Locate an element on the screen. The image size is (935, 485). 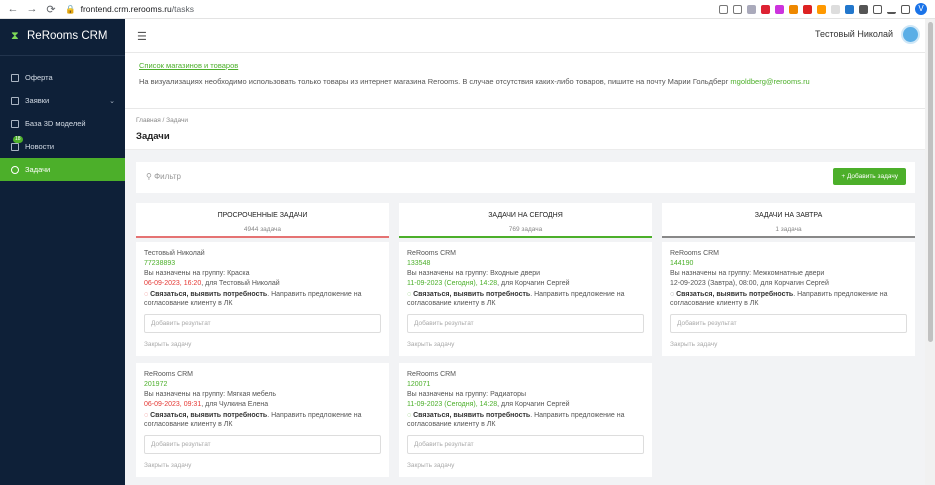
shops-link: Список магазинов и товаров is located at coordinates (525, 65).